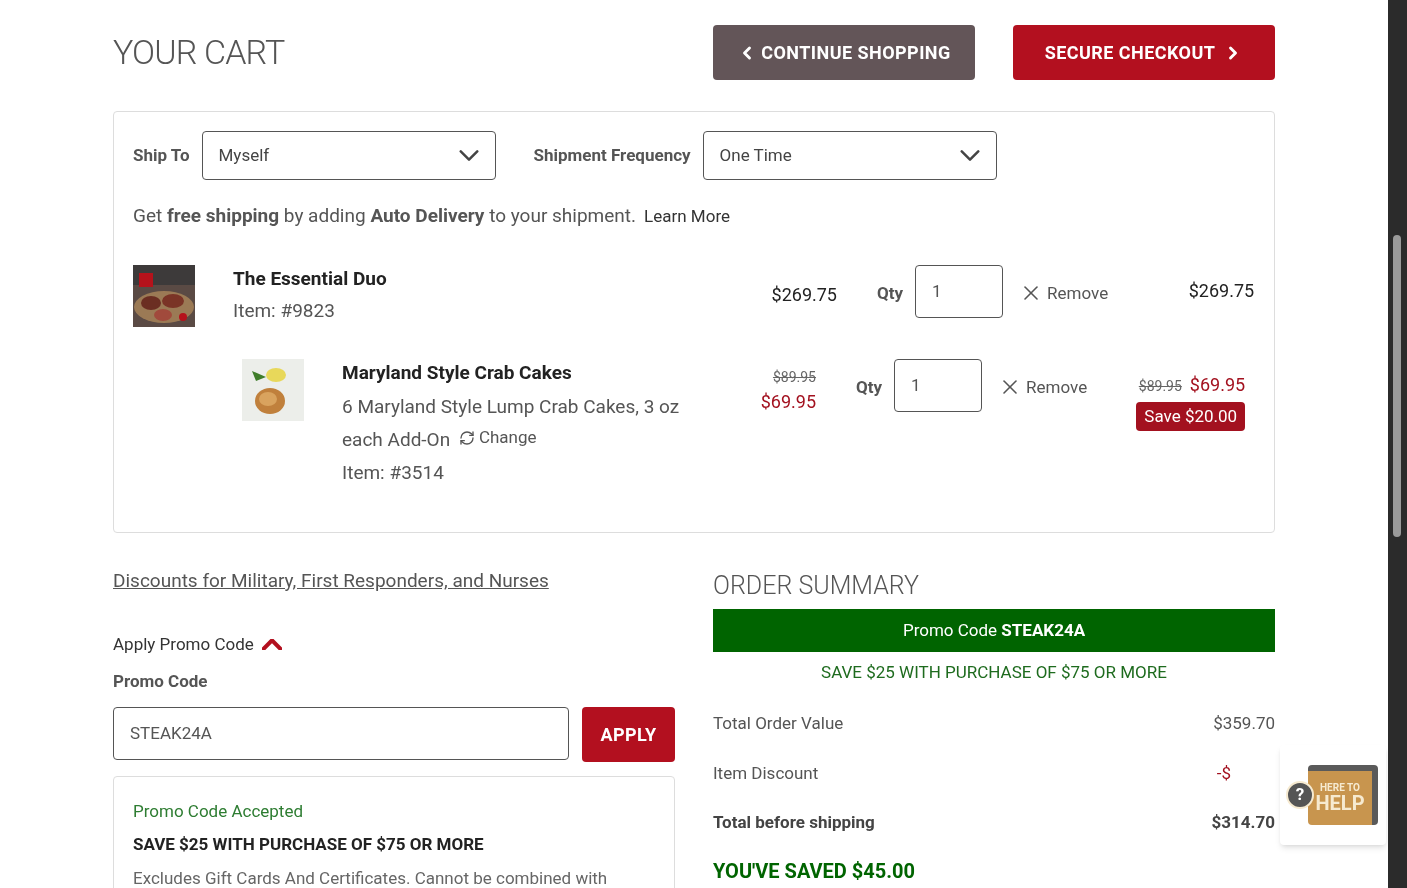 This screenshot has height=888, width=1407. I want to click on promo-terms: Excludes Gift Cards And Certificates. Cannot be combined with, so click(371, 877).